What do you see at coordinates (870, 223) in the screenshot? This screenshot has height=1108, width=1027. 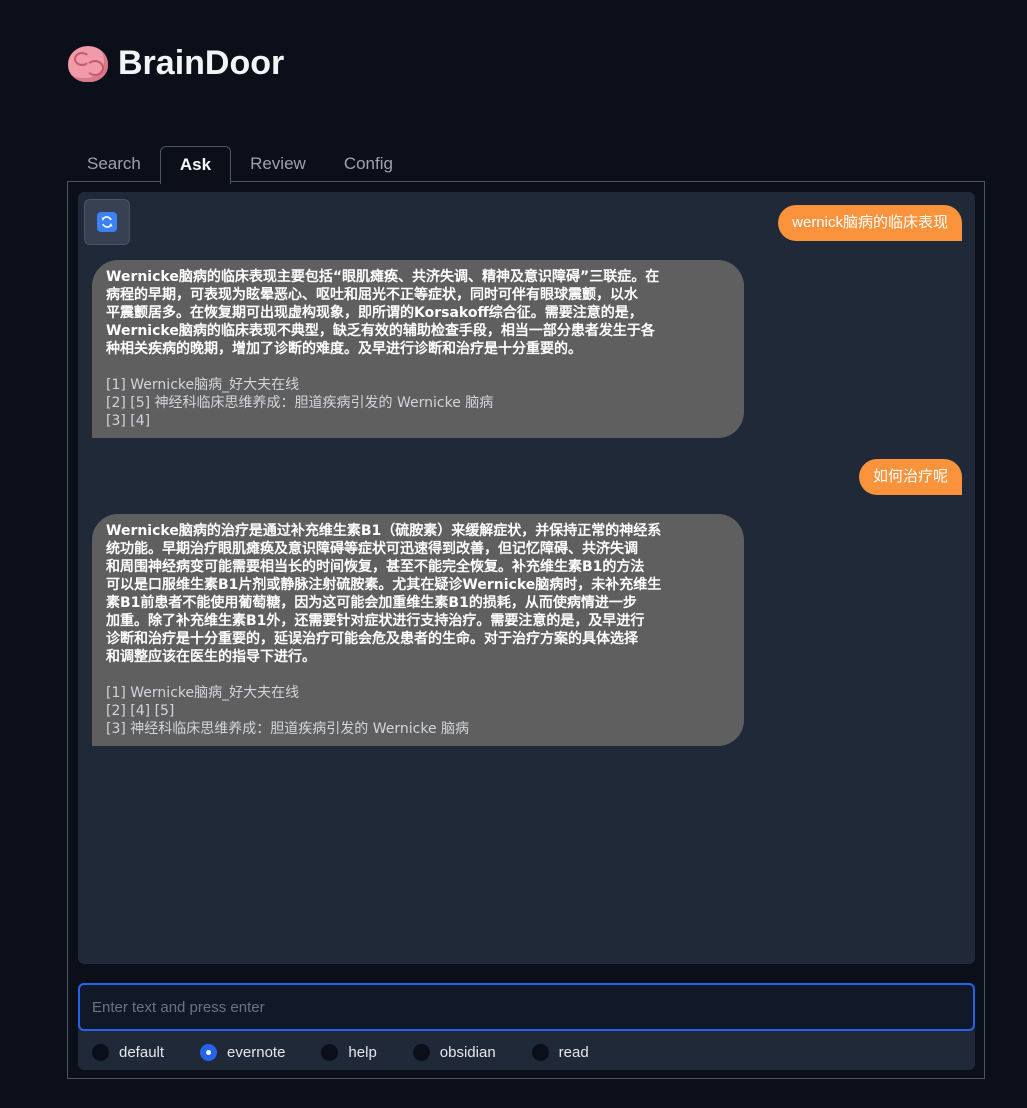 I see `user-message: wernick脑病的临床表现` at bounding box center [870, 223].